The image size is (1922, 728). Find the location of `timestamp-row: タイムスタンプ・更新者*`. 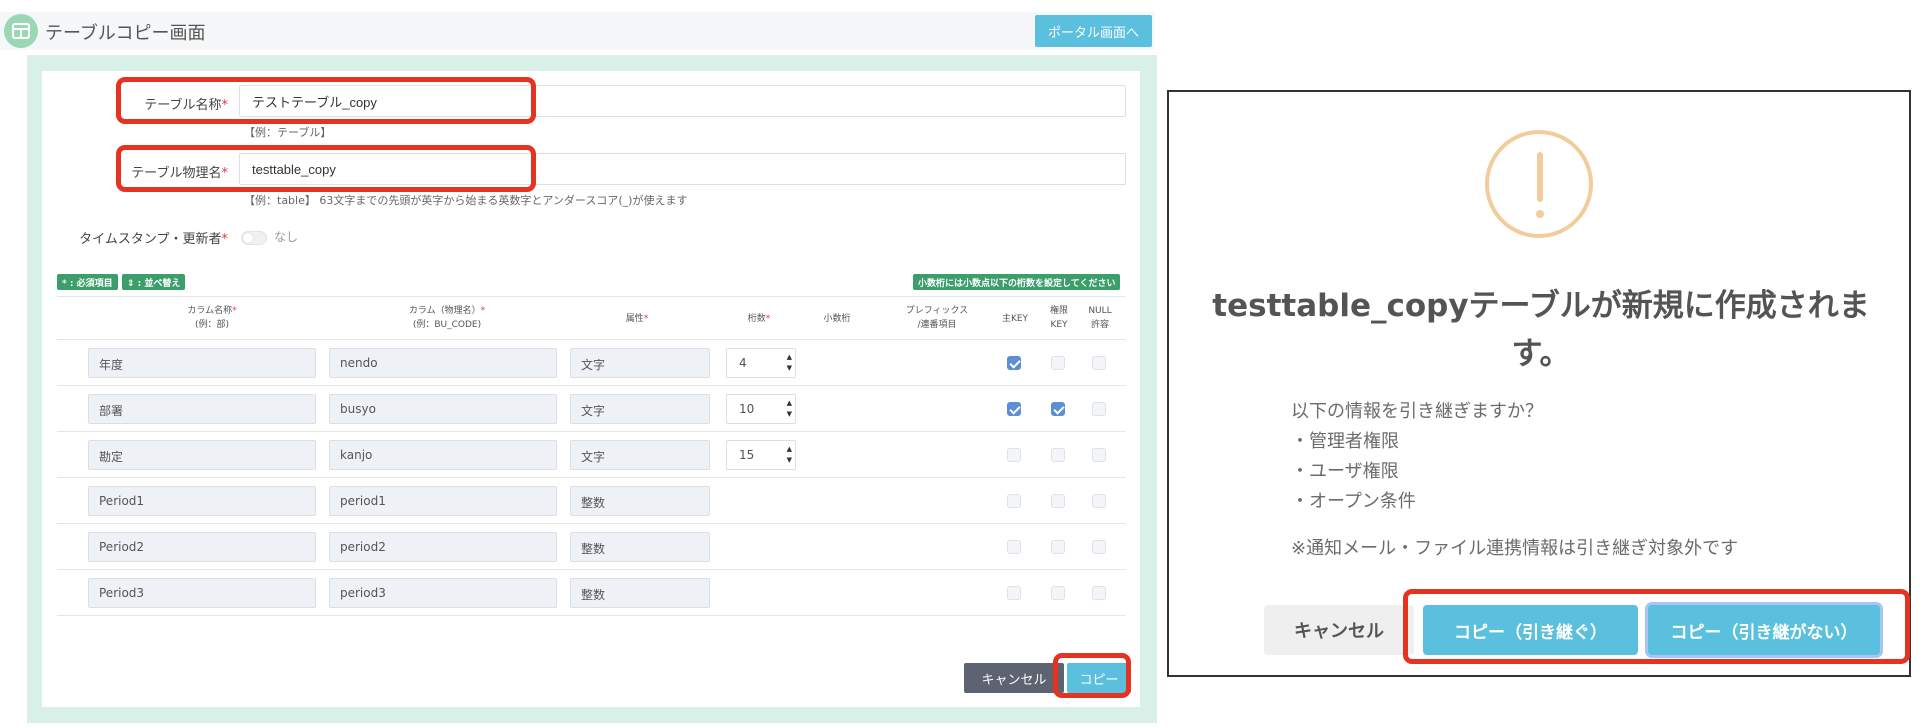

timestamp-row: タイムスタンプ・更新者* is located at coordinates (591, 237).